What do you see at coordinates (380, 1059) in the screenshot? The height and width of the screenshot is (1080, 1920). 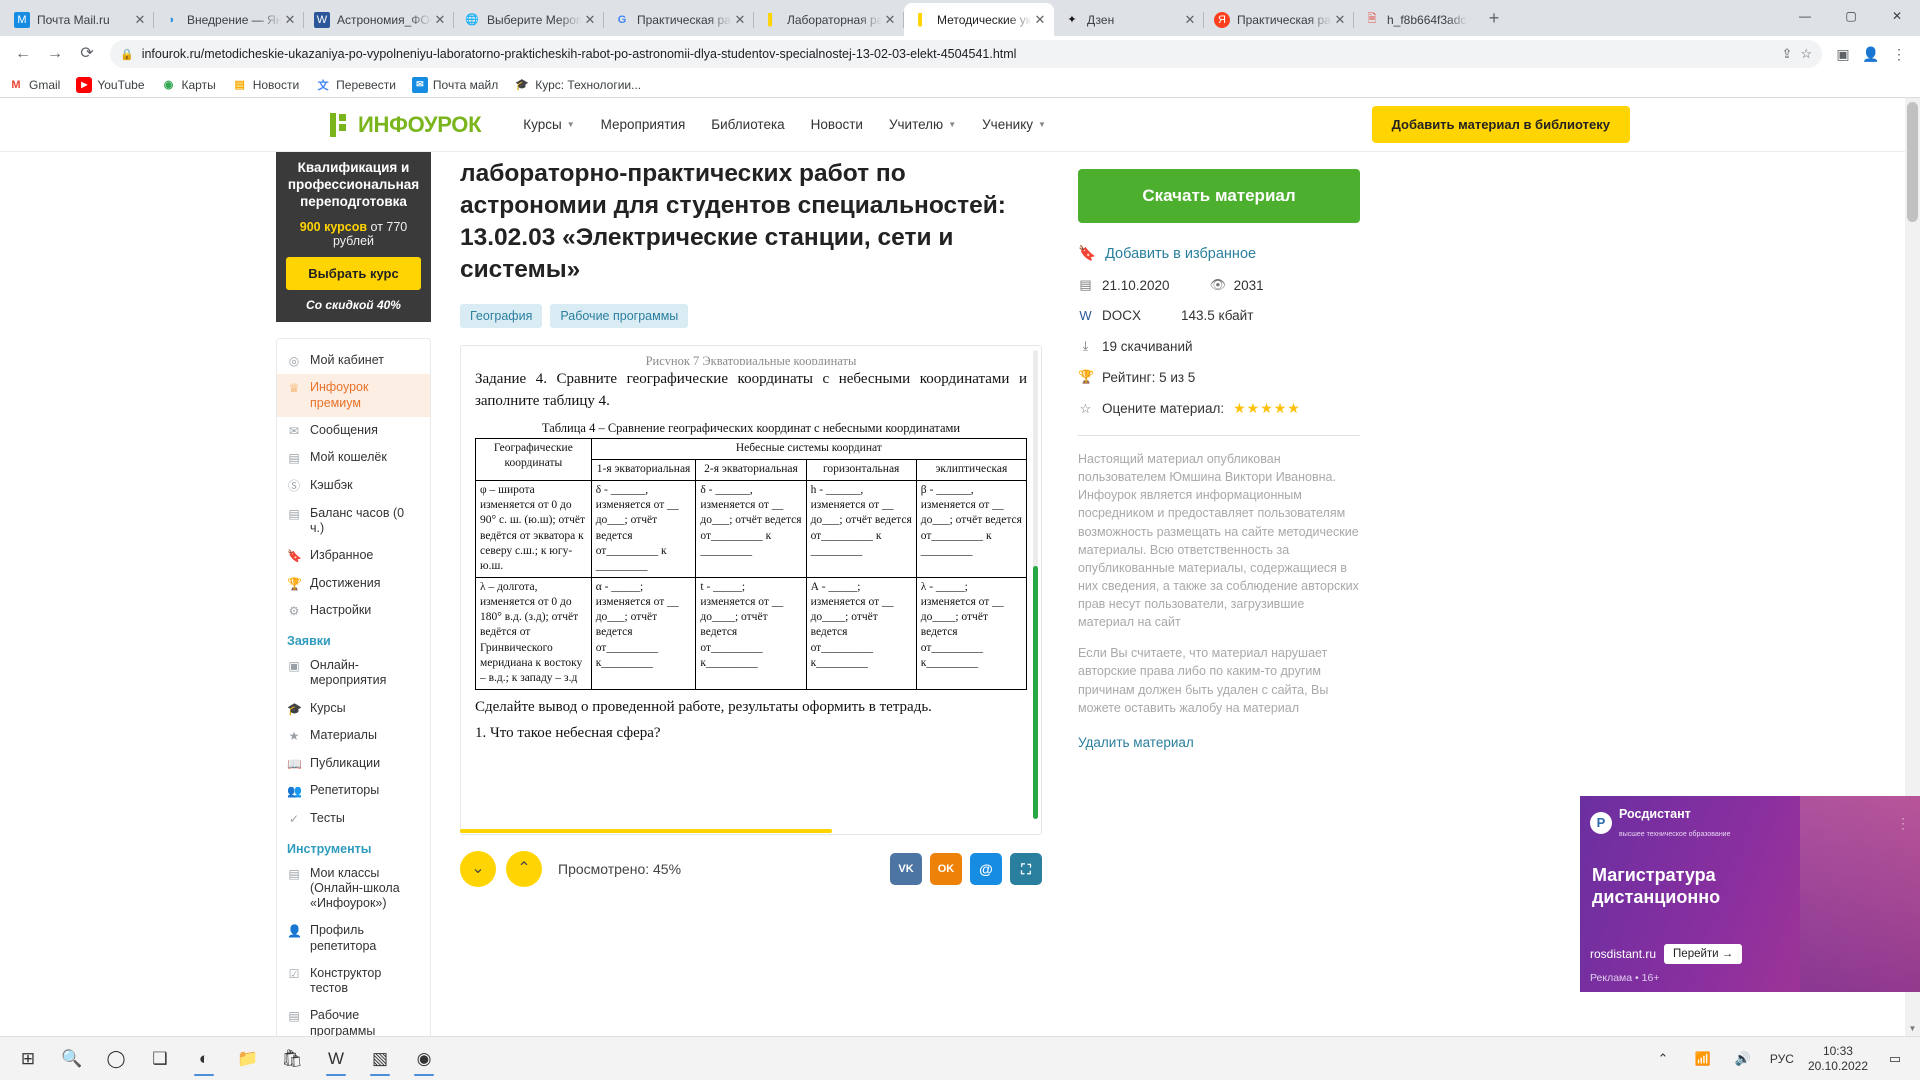 I see `app-button: ▧` at bounding box center [380, 1059].